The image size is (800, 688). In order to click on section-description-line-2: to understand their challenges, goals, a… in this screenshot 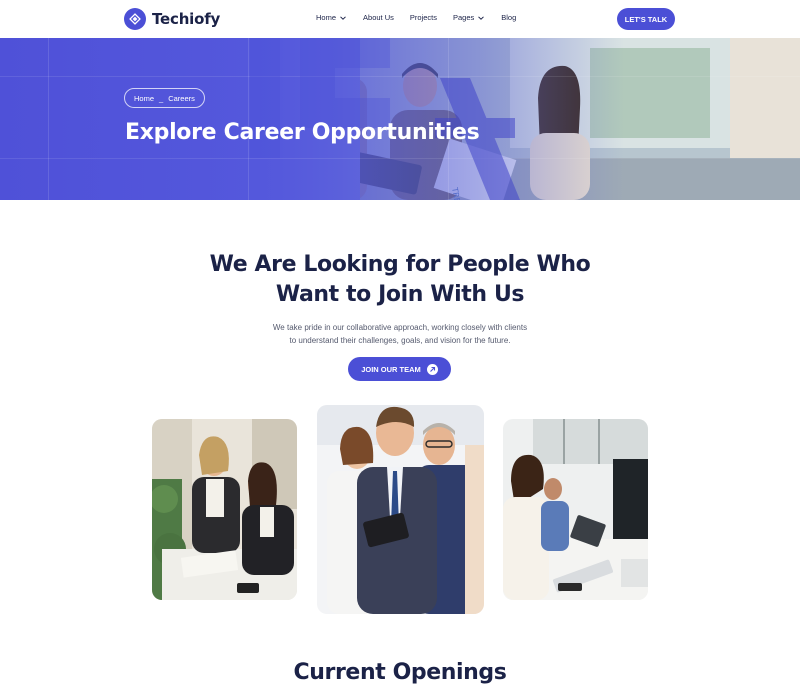, I will do `click(400, 340)`.